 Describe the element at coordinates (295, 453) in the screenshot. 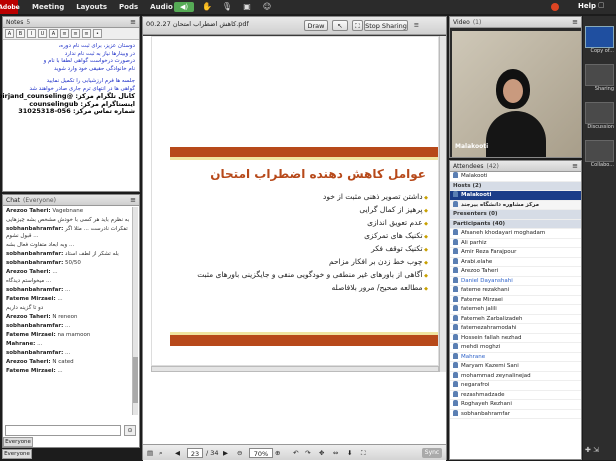

I see `undo-icon: ↶` at that location.